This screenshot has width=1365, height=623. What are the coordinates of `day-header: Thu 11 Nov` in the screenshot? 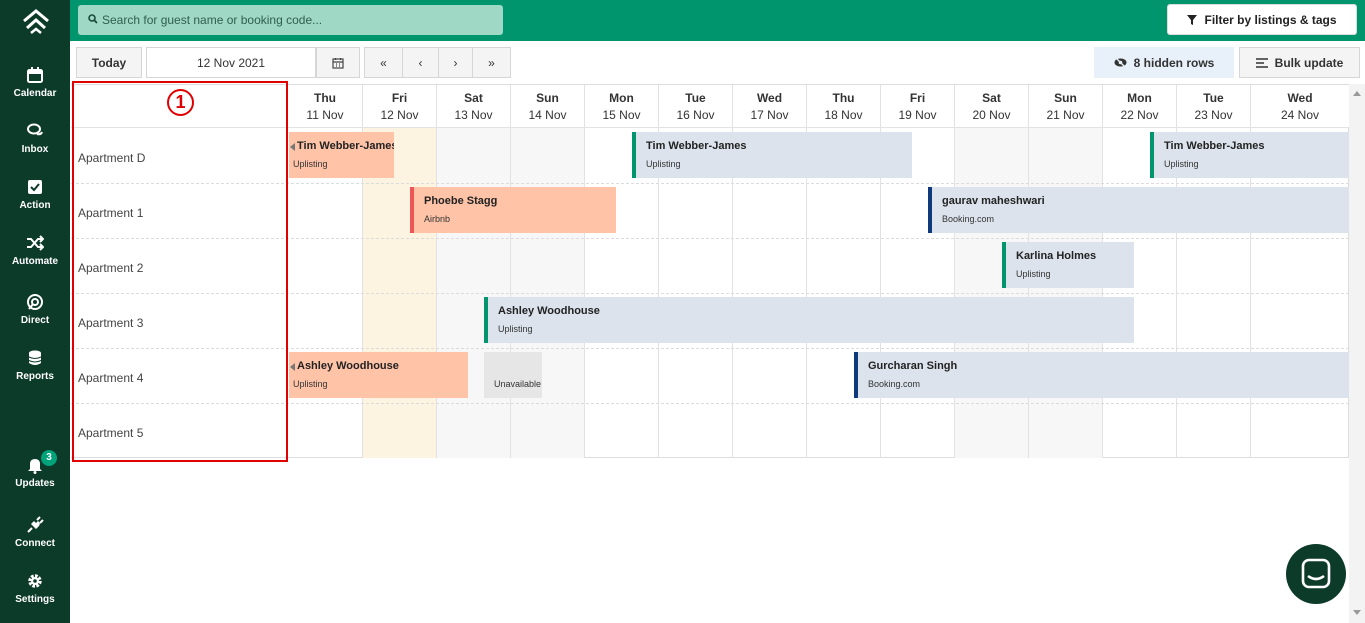 It's located at (325, 106).